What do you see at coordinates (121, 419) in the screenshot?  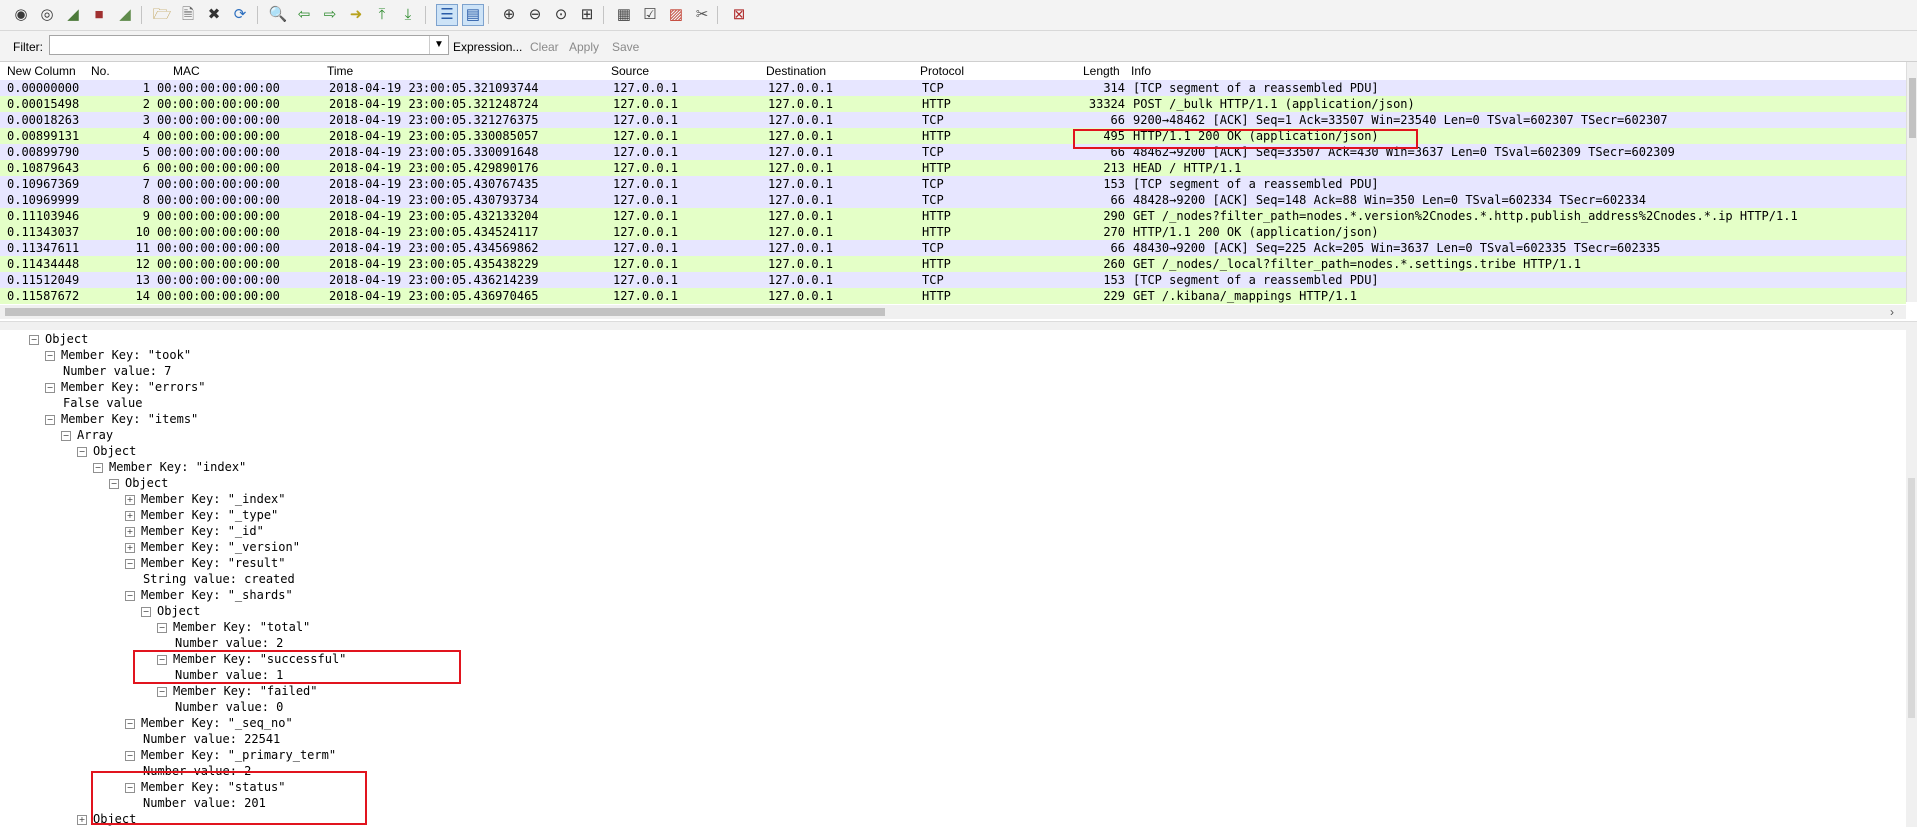 I see `tree-node: − Member Key: "items"` at bounding box center [121, 419].